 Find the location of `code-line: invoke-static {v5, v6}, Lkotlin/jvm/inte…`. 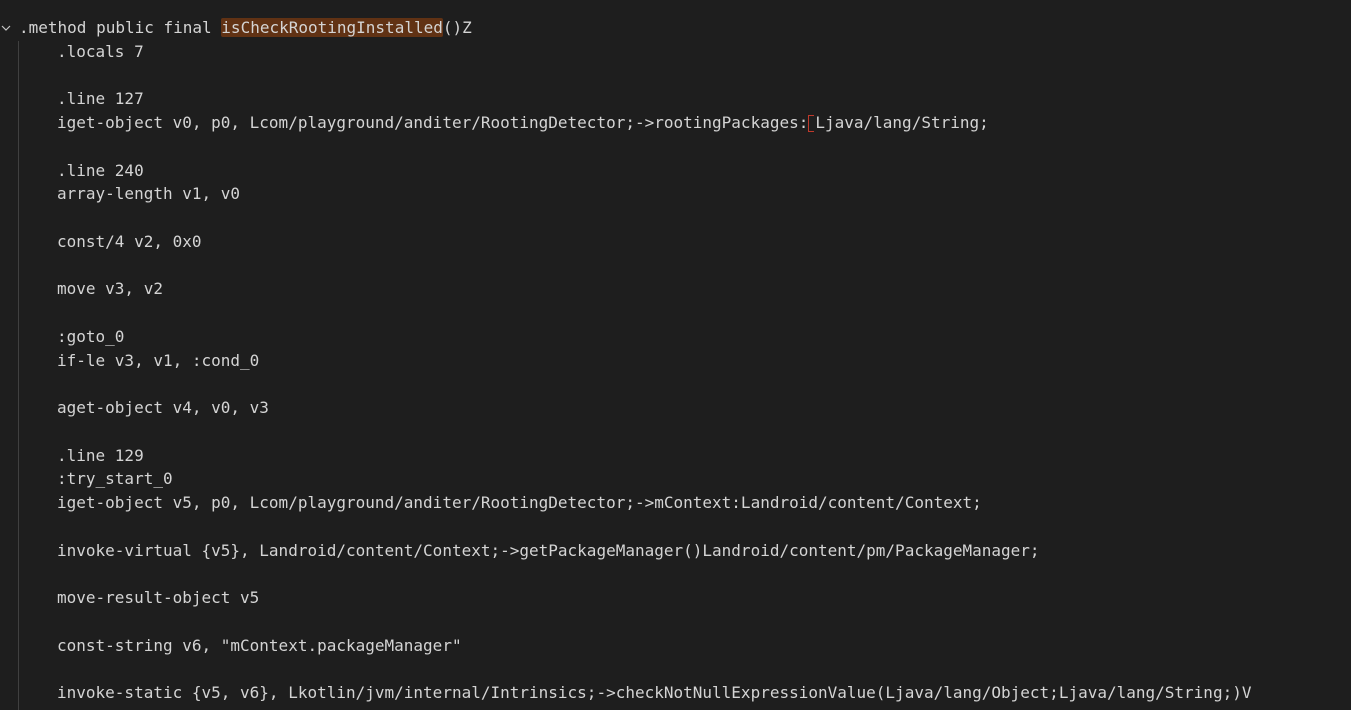

code-line: invoke-static {v5, v6}, Lkotlin/jvm/inte… is located at coordinates (685, 693).